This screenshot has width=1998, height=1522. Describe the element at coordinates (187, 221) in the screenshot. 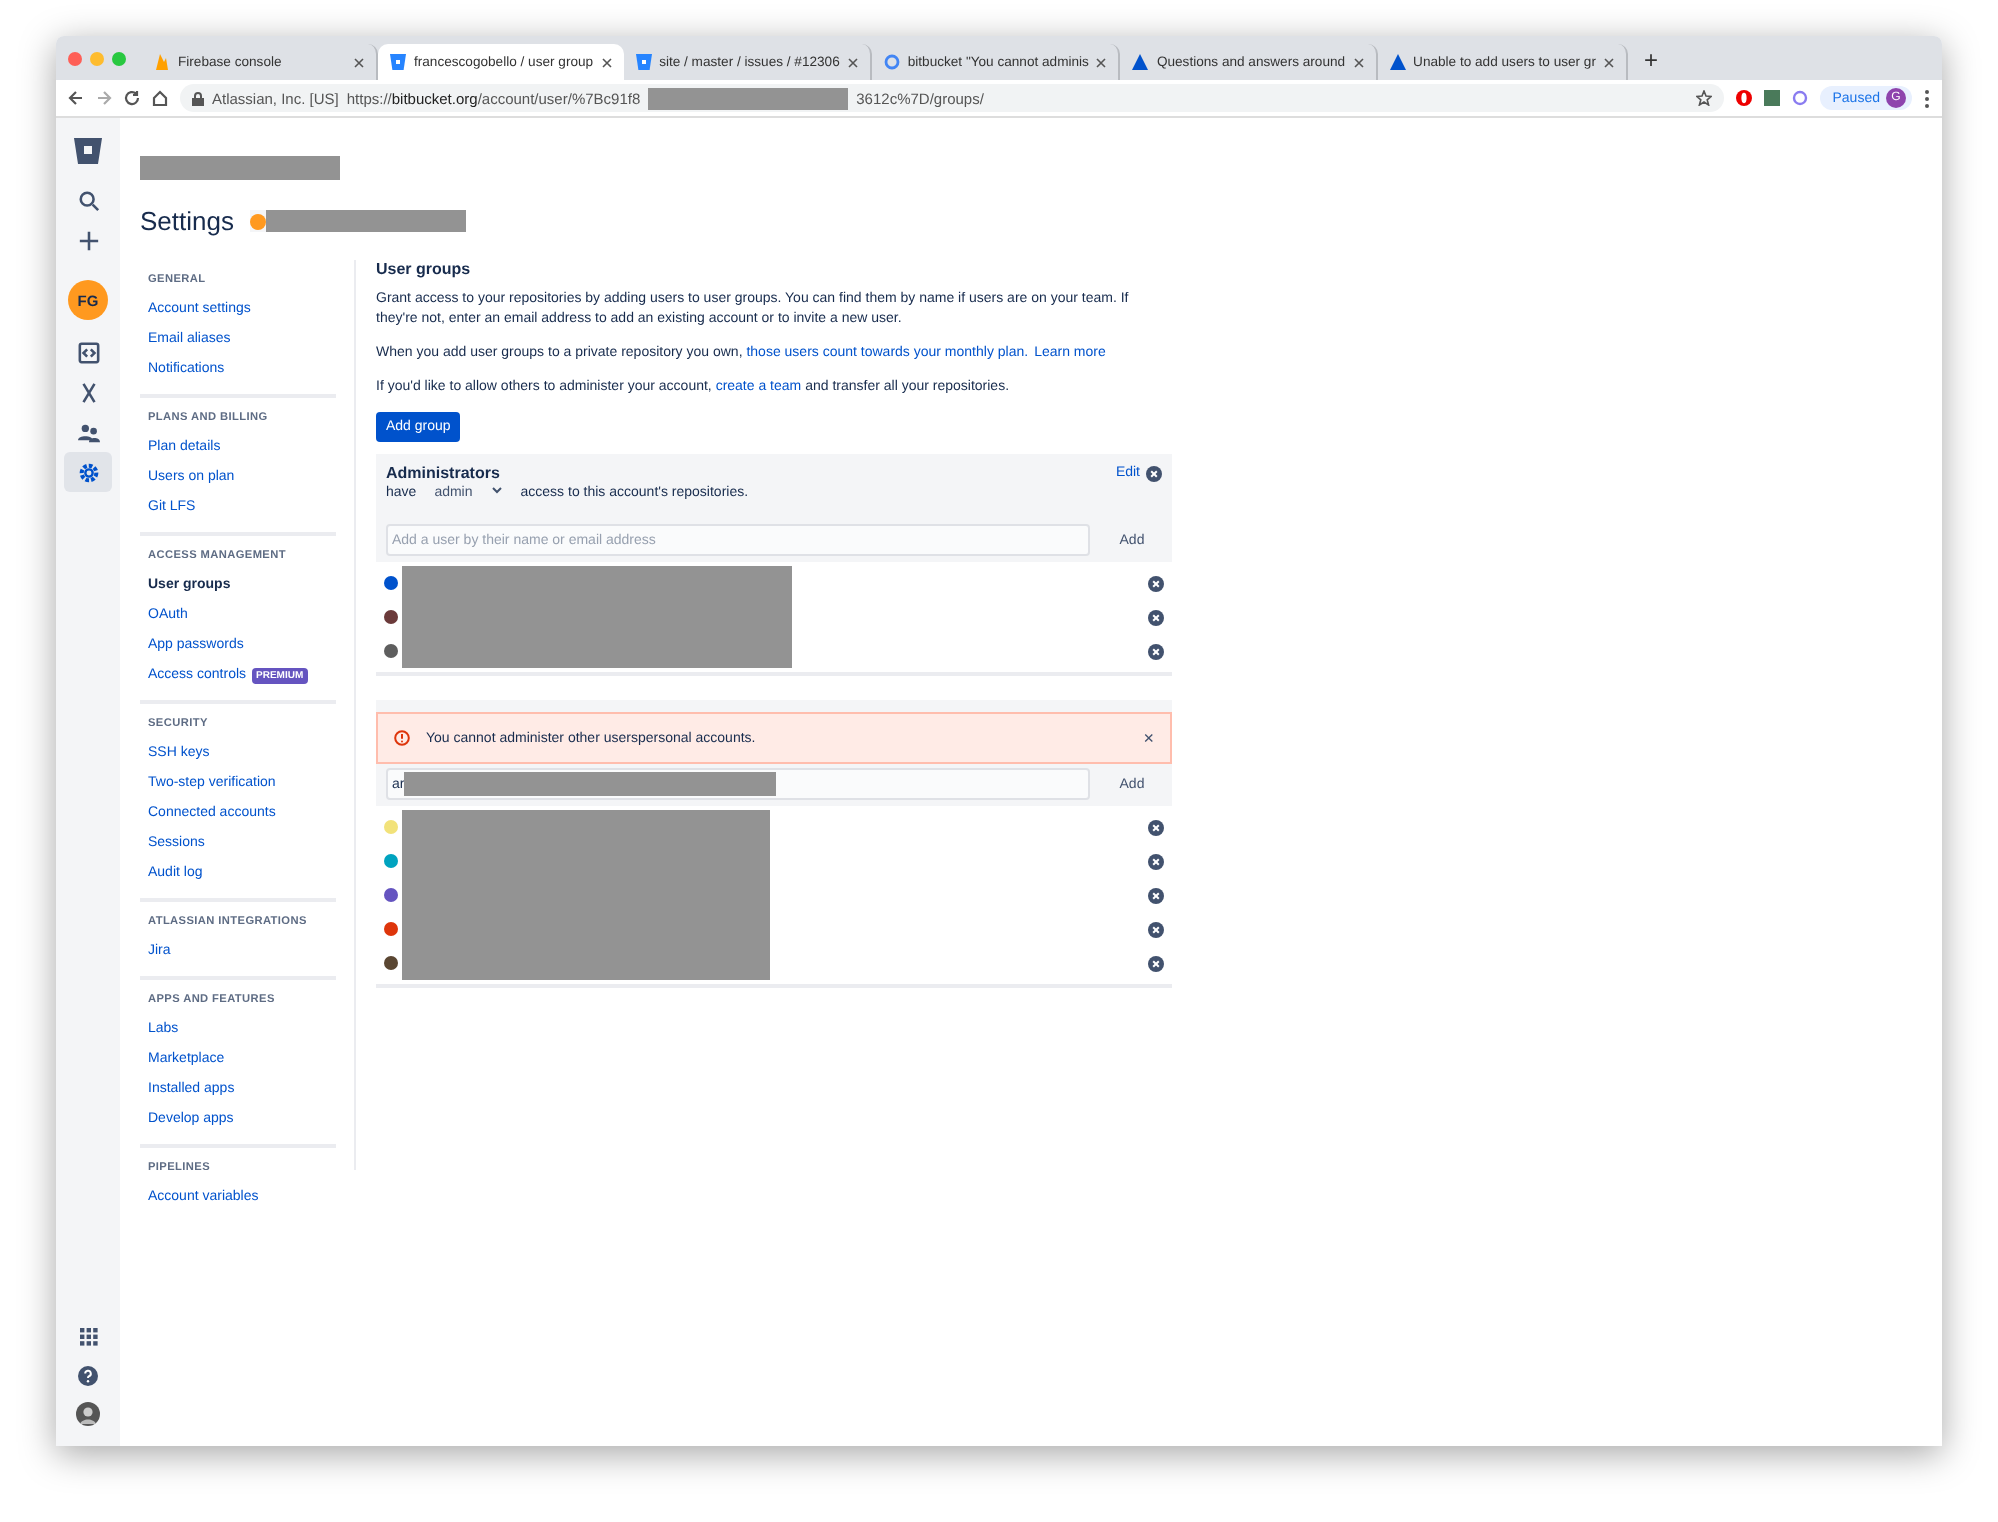

I see `page-title: Settings` at that location.